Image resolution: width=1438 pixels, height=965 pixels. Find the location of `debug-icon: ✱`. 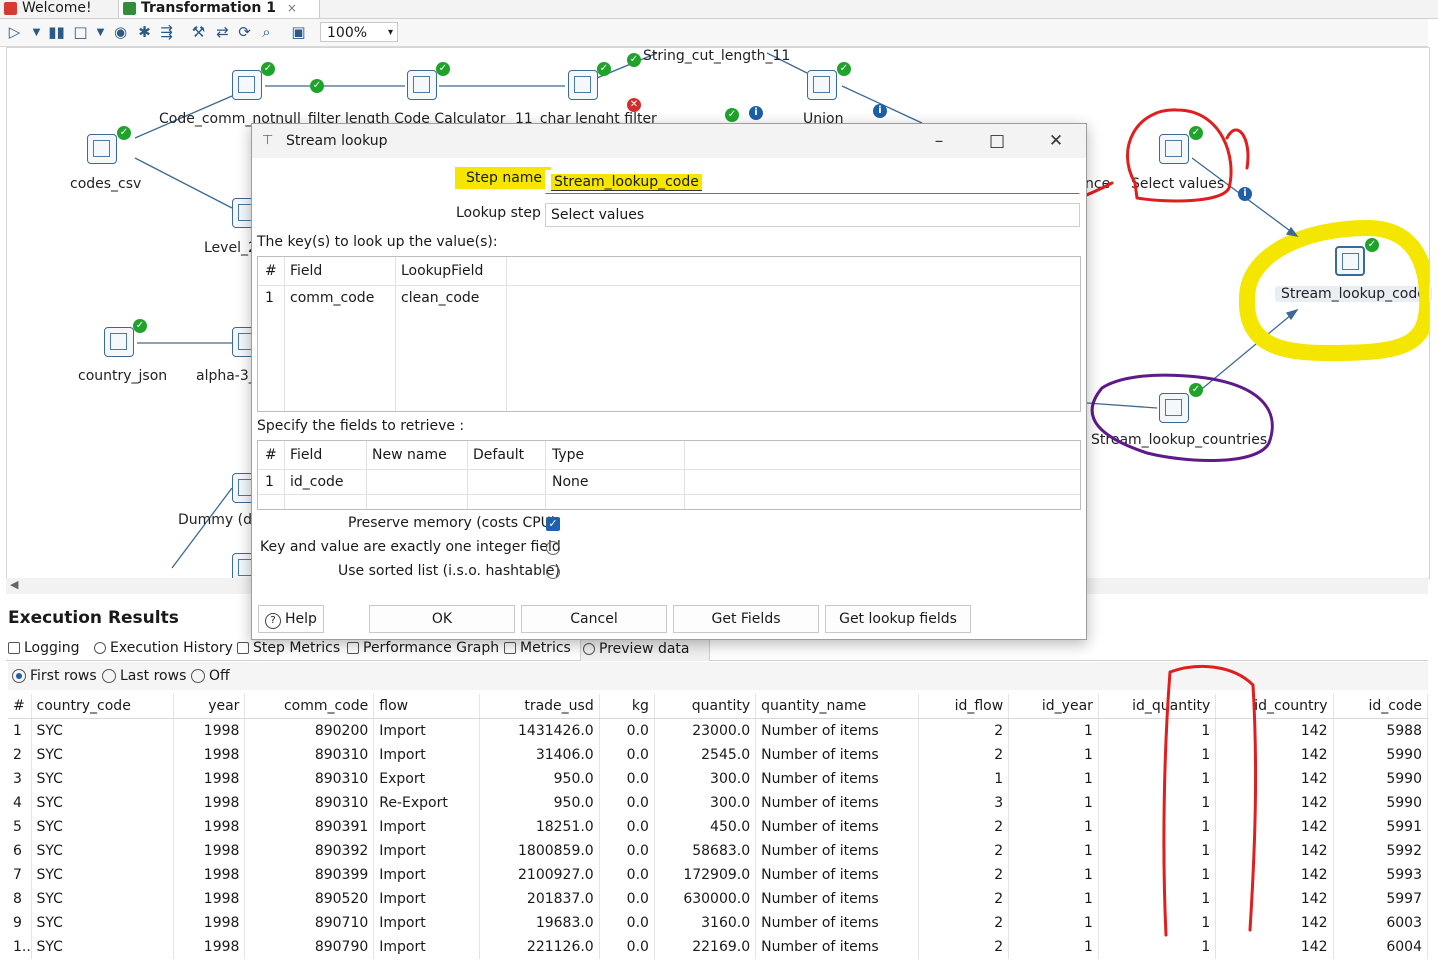

debug-icon: ✱ is located at coordinates (144, 32).